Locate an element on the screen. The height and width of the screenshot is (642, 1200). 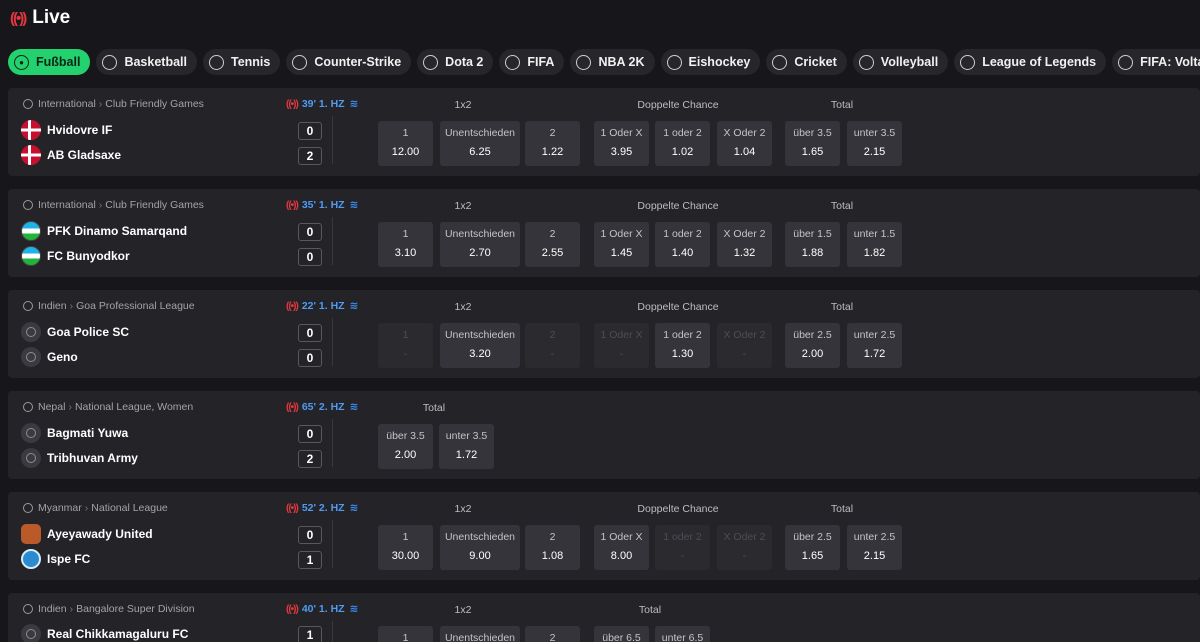
odd-button: unter 2.5 1.72 is located at coordinates (874, 345).